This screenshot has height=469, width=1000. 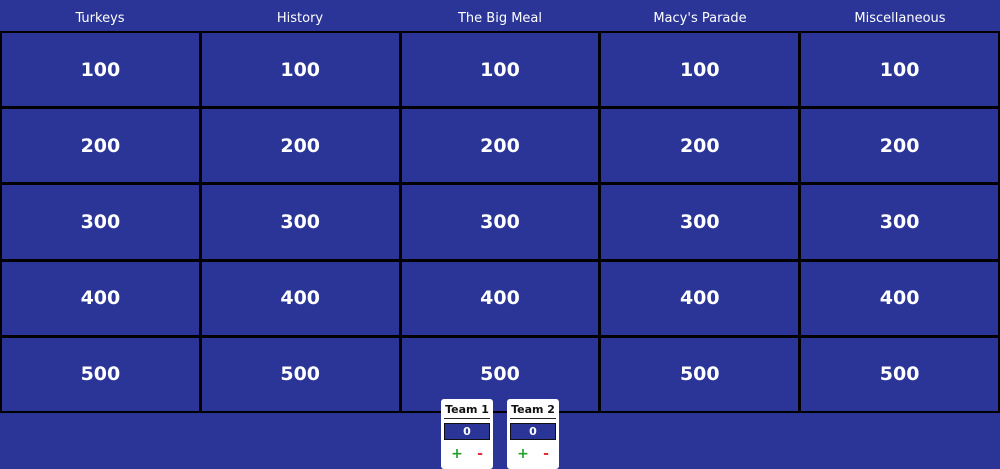 What do you see at coordinates (533, 411) in the screenshot?
I see `team-name: Team 2` at bounding box center [533, 411].